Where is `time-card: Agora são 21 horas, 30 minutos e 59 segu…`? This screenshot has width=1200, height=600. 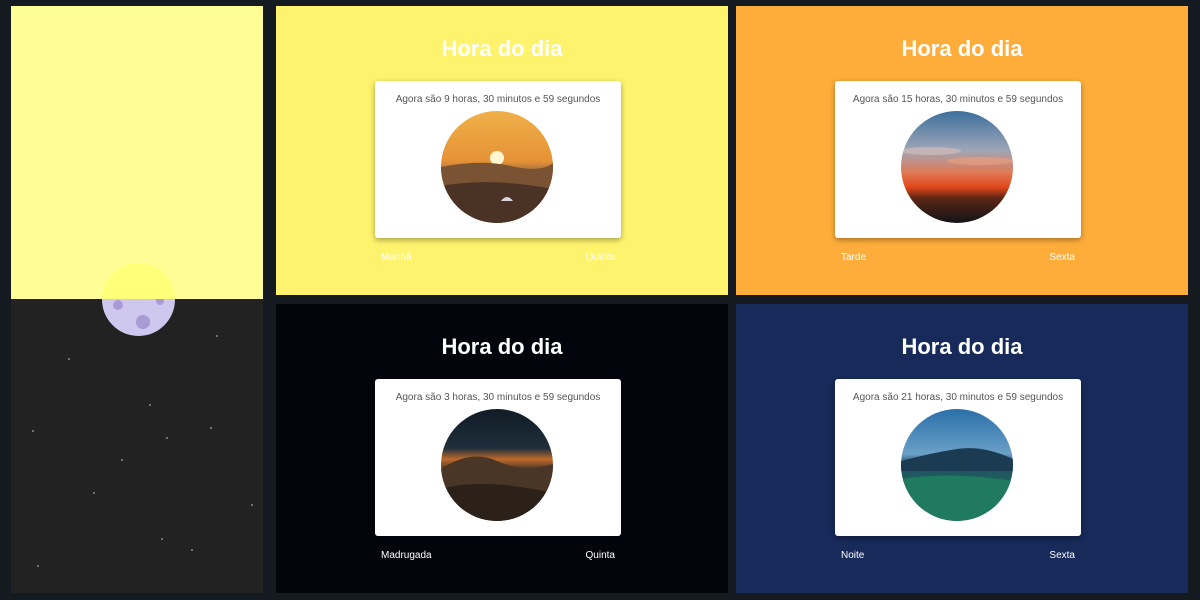
time-card: Agora são 21 horas, 30 minutos e 59 segu… is located at coordinates (958, 457).